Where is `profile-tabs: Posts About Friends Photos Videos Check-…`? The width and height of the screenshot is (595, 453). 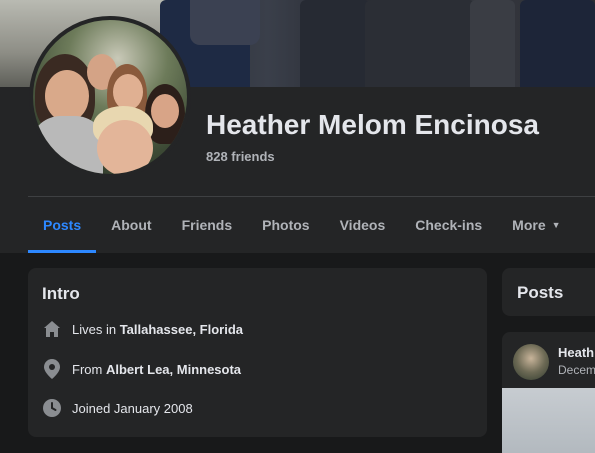
profile-tabs: Posts About Friends Photos Videos Check-… is located at coordinates (302, 225).